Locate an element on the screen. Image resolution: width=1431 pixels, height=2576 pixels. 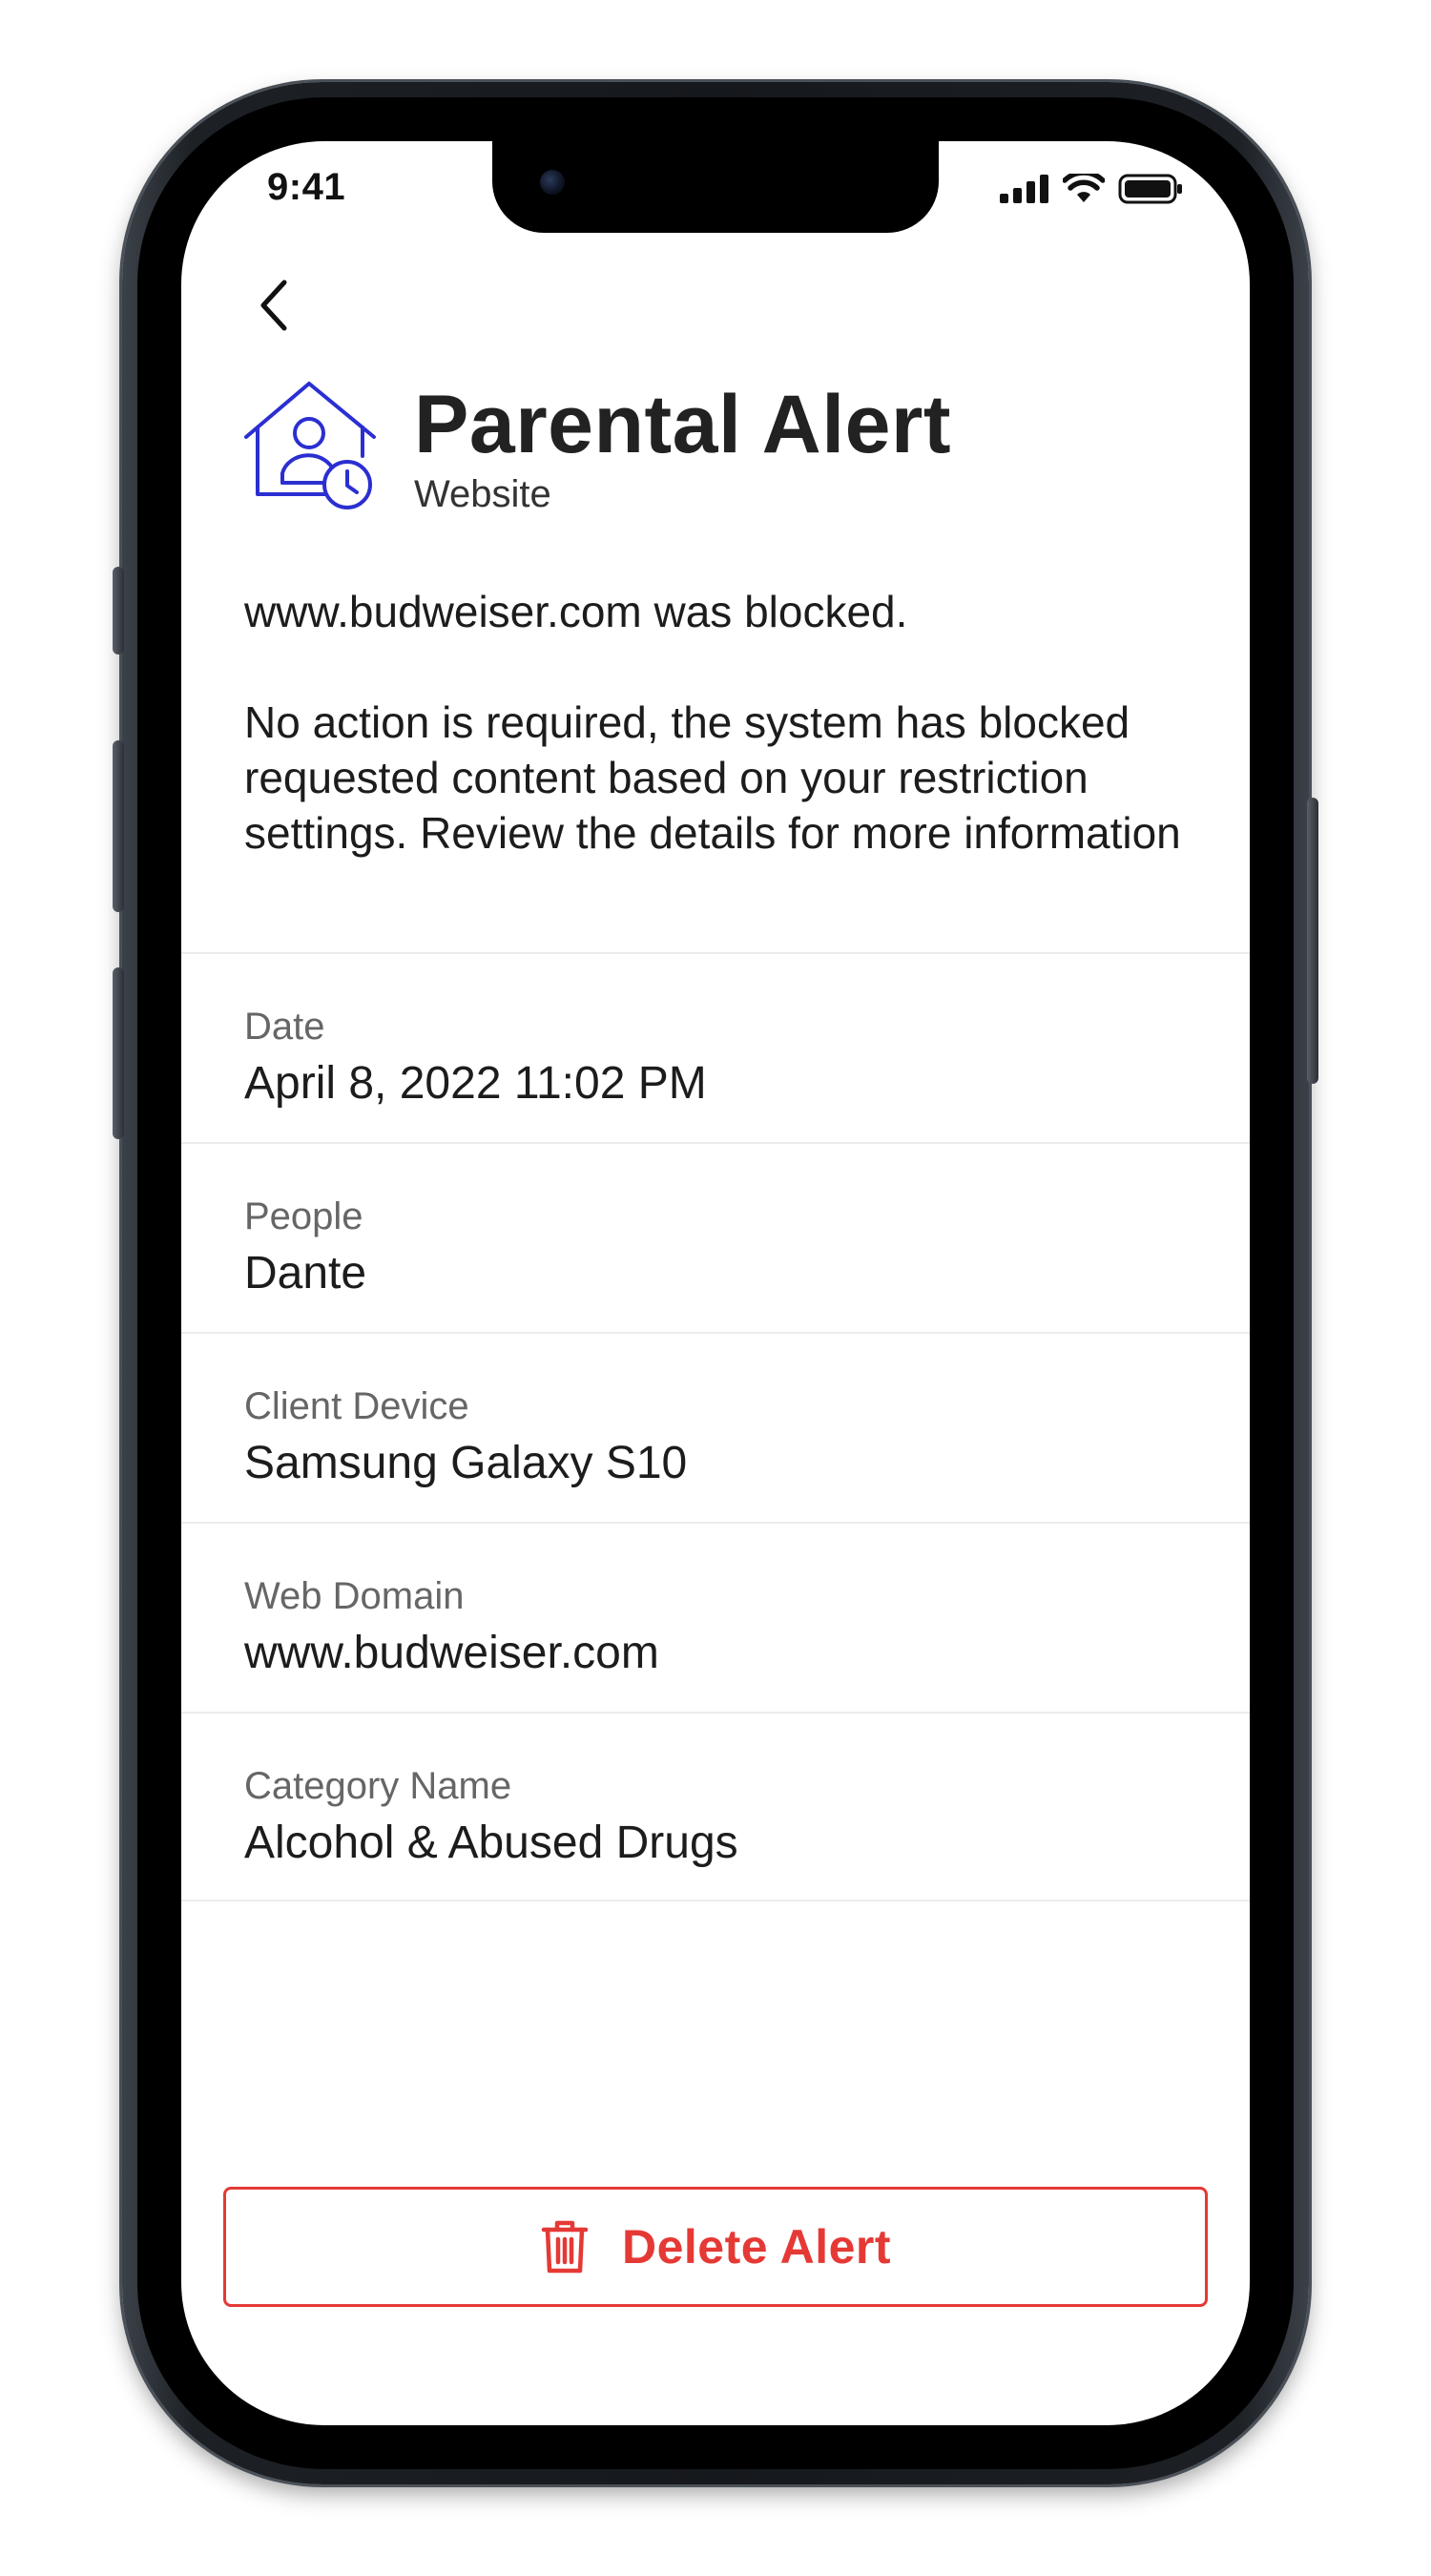
detail-row-web-domain: Web Domain www.budweiser.com is located at coordinates (715, 1617).